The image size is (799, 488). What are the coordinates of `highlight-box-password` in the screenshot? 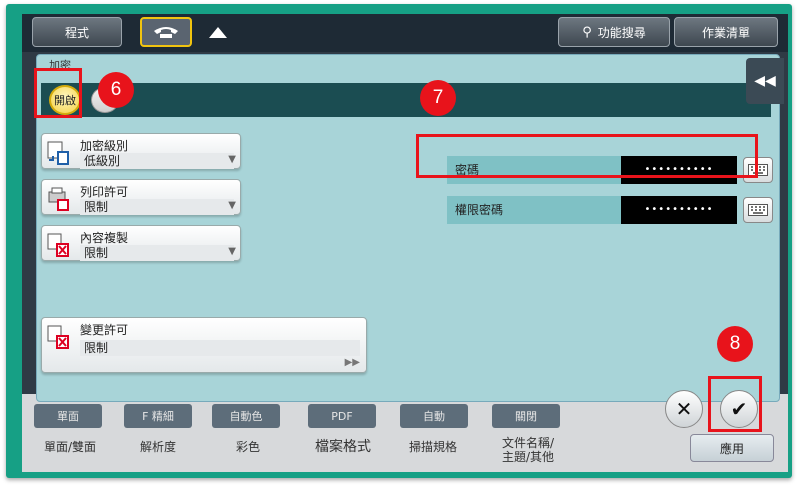 It's located at (587, 156).